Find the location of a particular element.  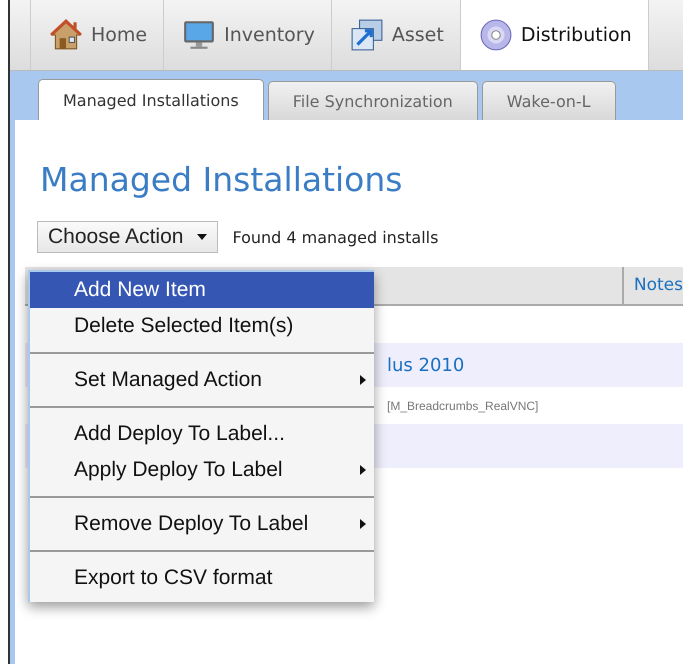

sub-tab: Managed Installations is located at coordinates (151, 99).